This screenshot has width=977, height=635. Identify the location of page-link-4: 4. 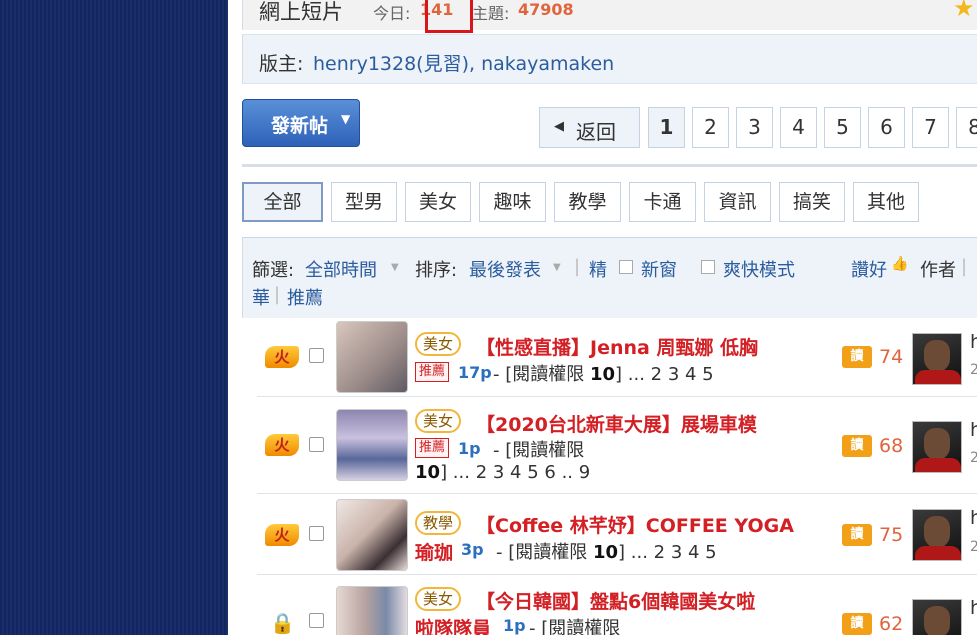
(798, 127).